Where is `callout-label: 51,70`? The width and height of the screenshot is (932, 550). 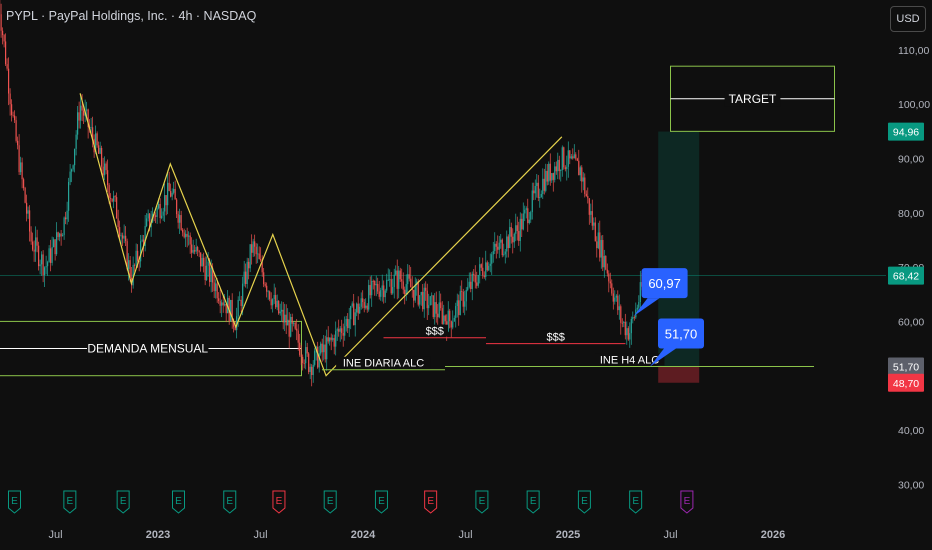
callout-label: 51,70 is located at coordinates (681, 333).